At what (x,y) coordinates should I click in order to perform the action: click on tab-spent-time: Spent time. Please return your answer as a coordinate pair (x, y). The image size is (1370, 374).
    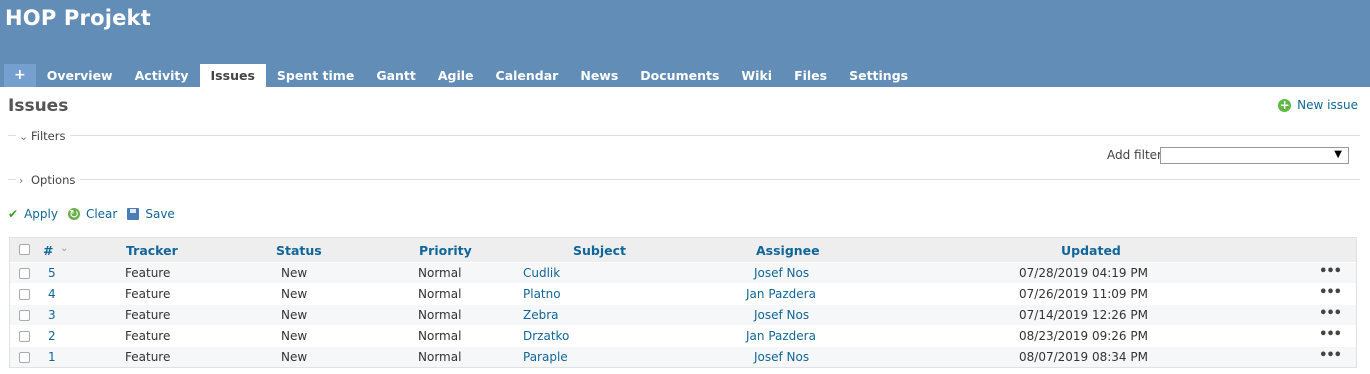
    Looking at the image, I should click on (315, 75).